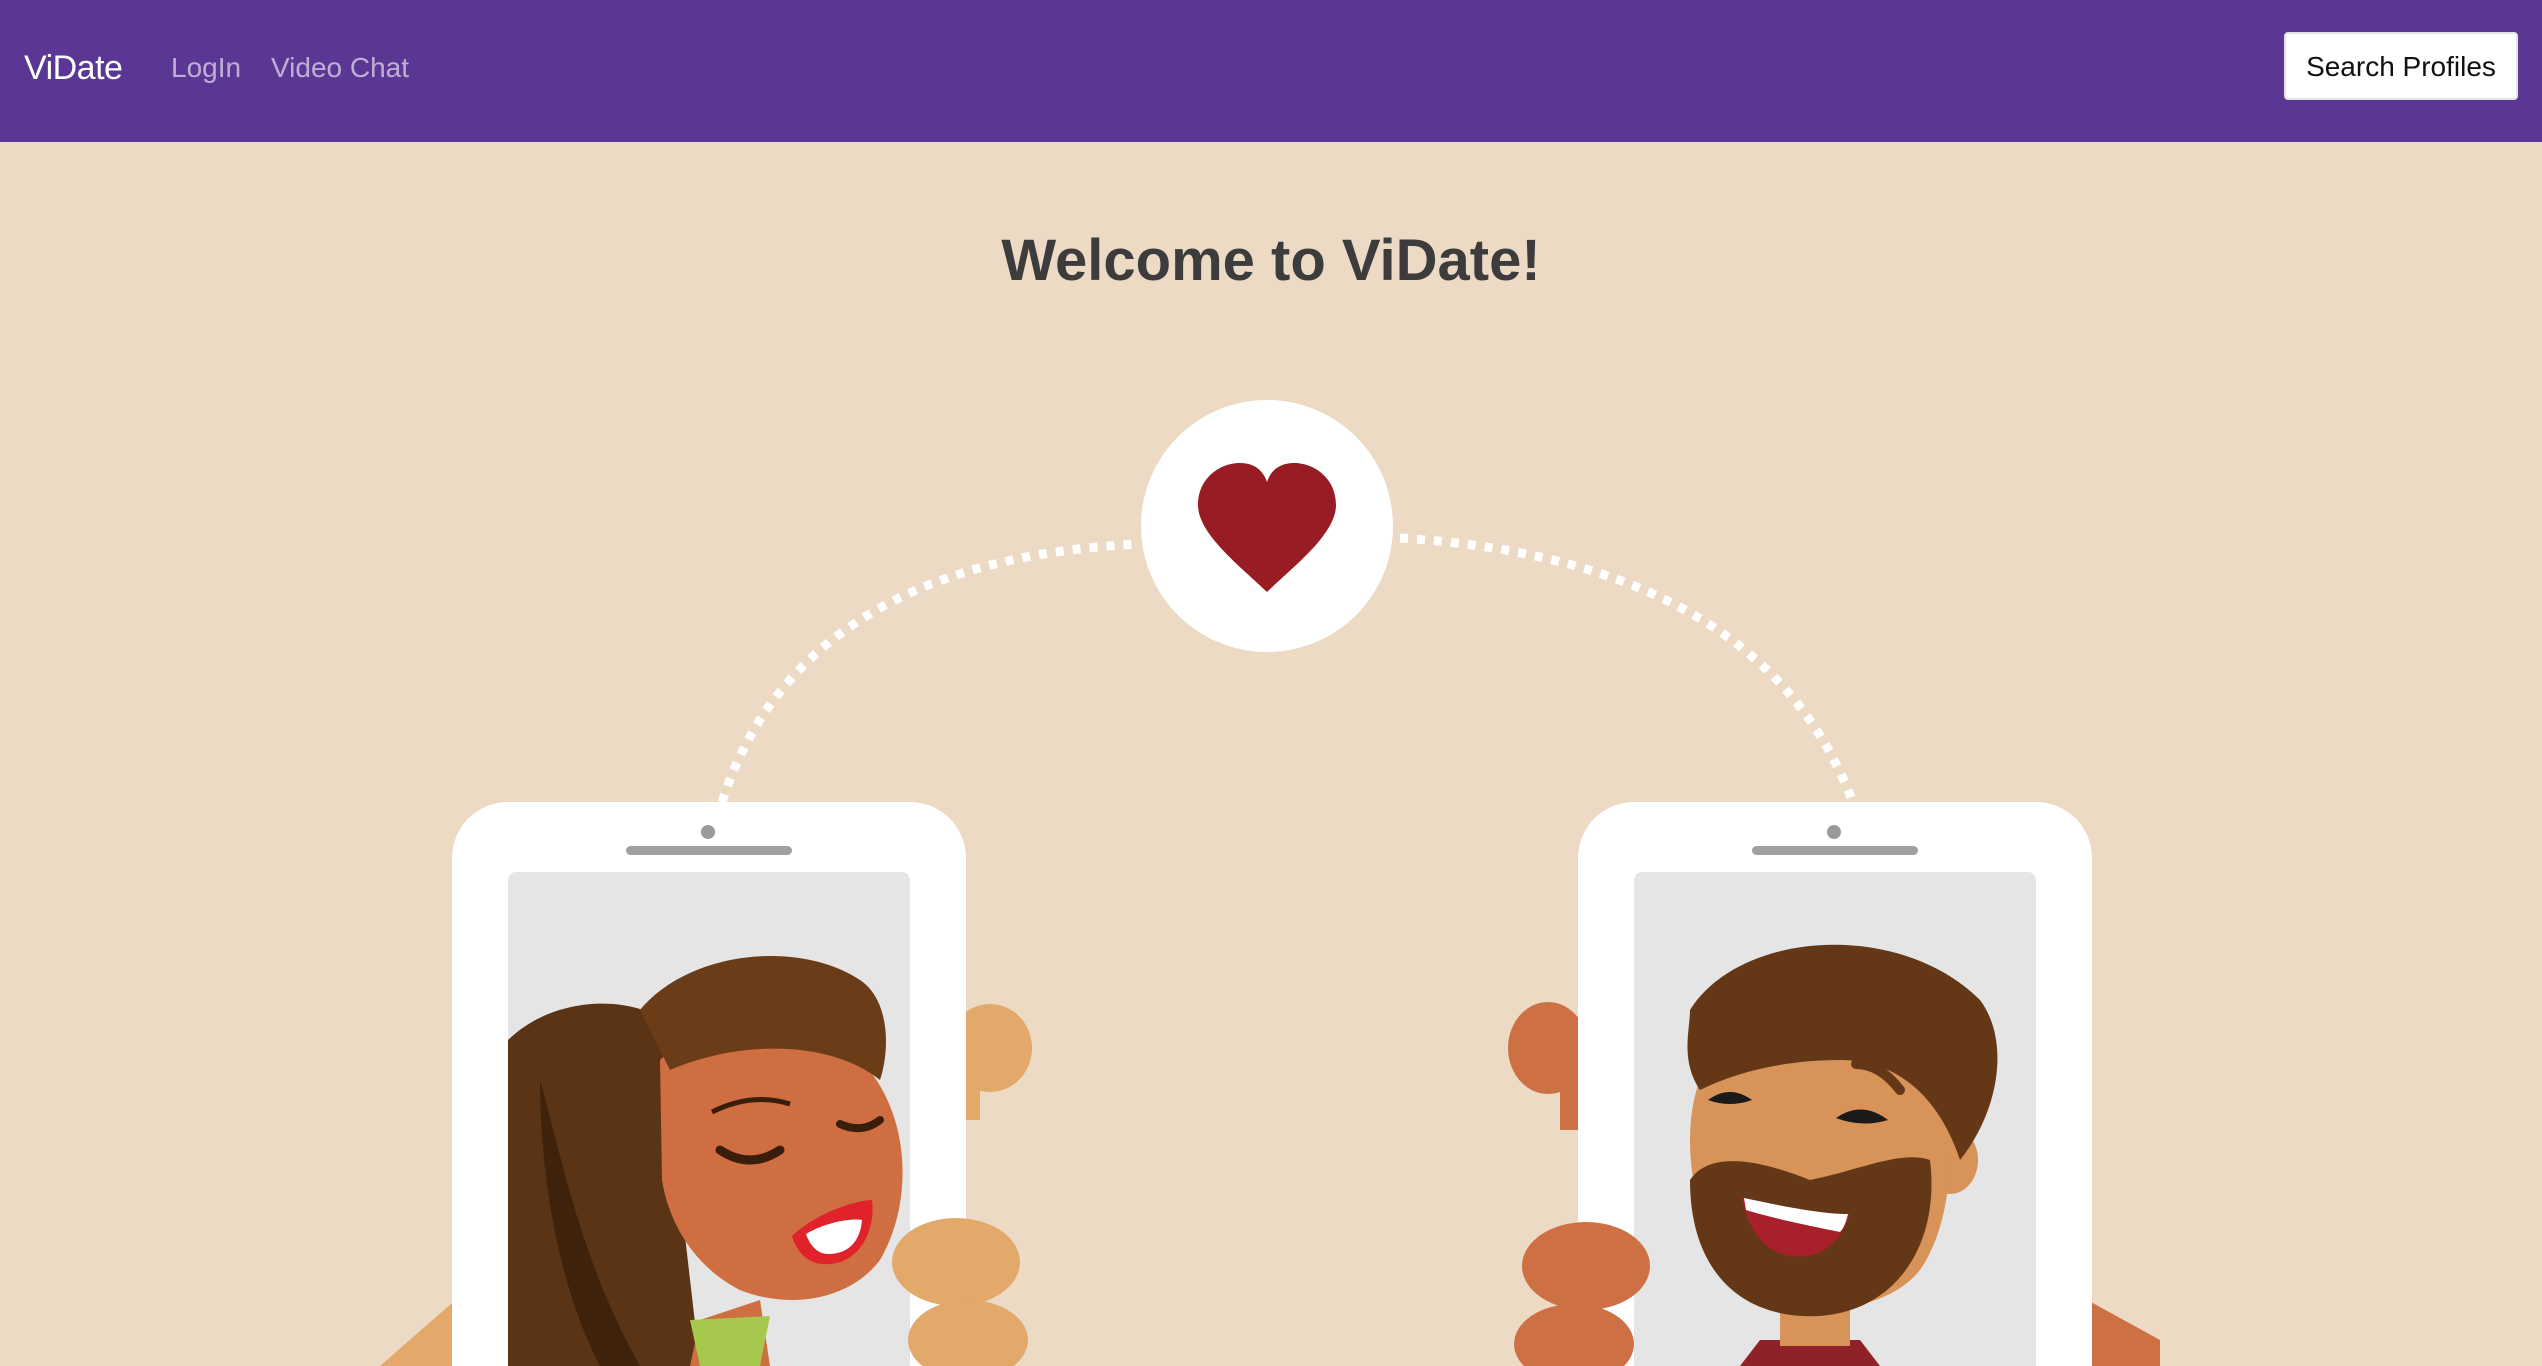 This screenshot has height=1366, width=2542. I want to click on dotted-arc-left, so click(929, 671).